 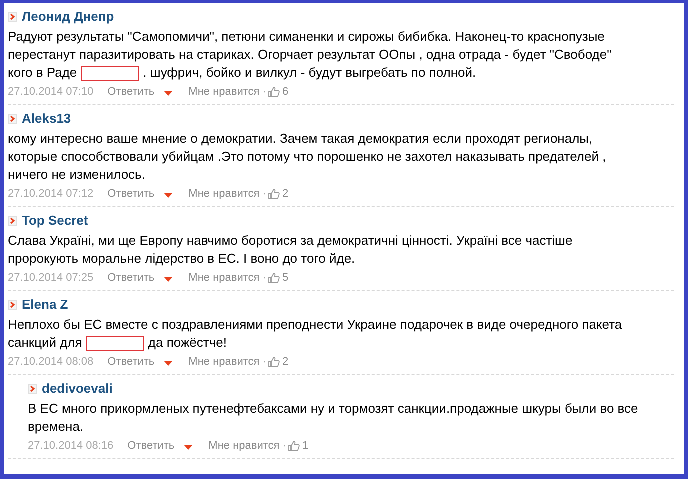 What do you see at coordinates (51, 278) in the screenshot?
I see `timestamp: 27.10.2014 07:25` at bounding box center [51, 278].